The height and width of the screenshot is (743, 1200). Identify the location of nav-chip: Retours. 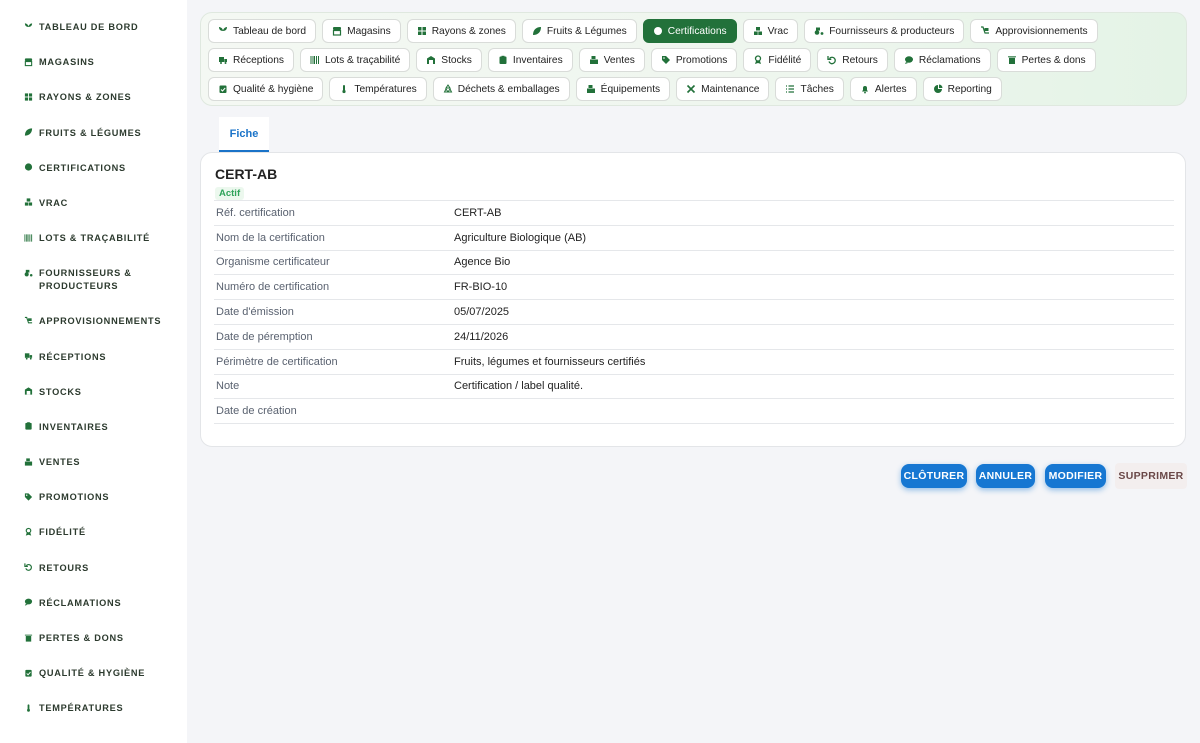
(852, 60).